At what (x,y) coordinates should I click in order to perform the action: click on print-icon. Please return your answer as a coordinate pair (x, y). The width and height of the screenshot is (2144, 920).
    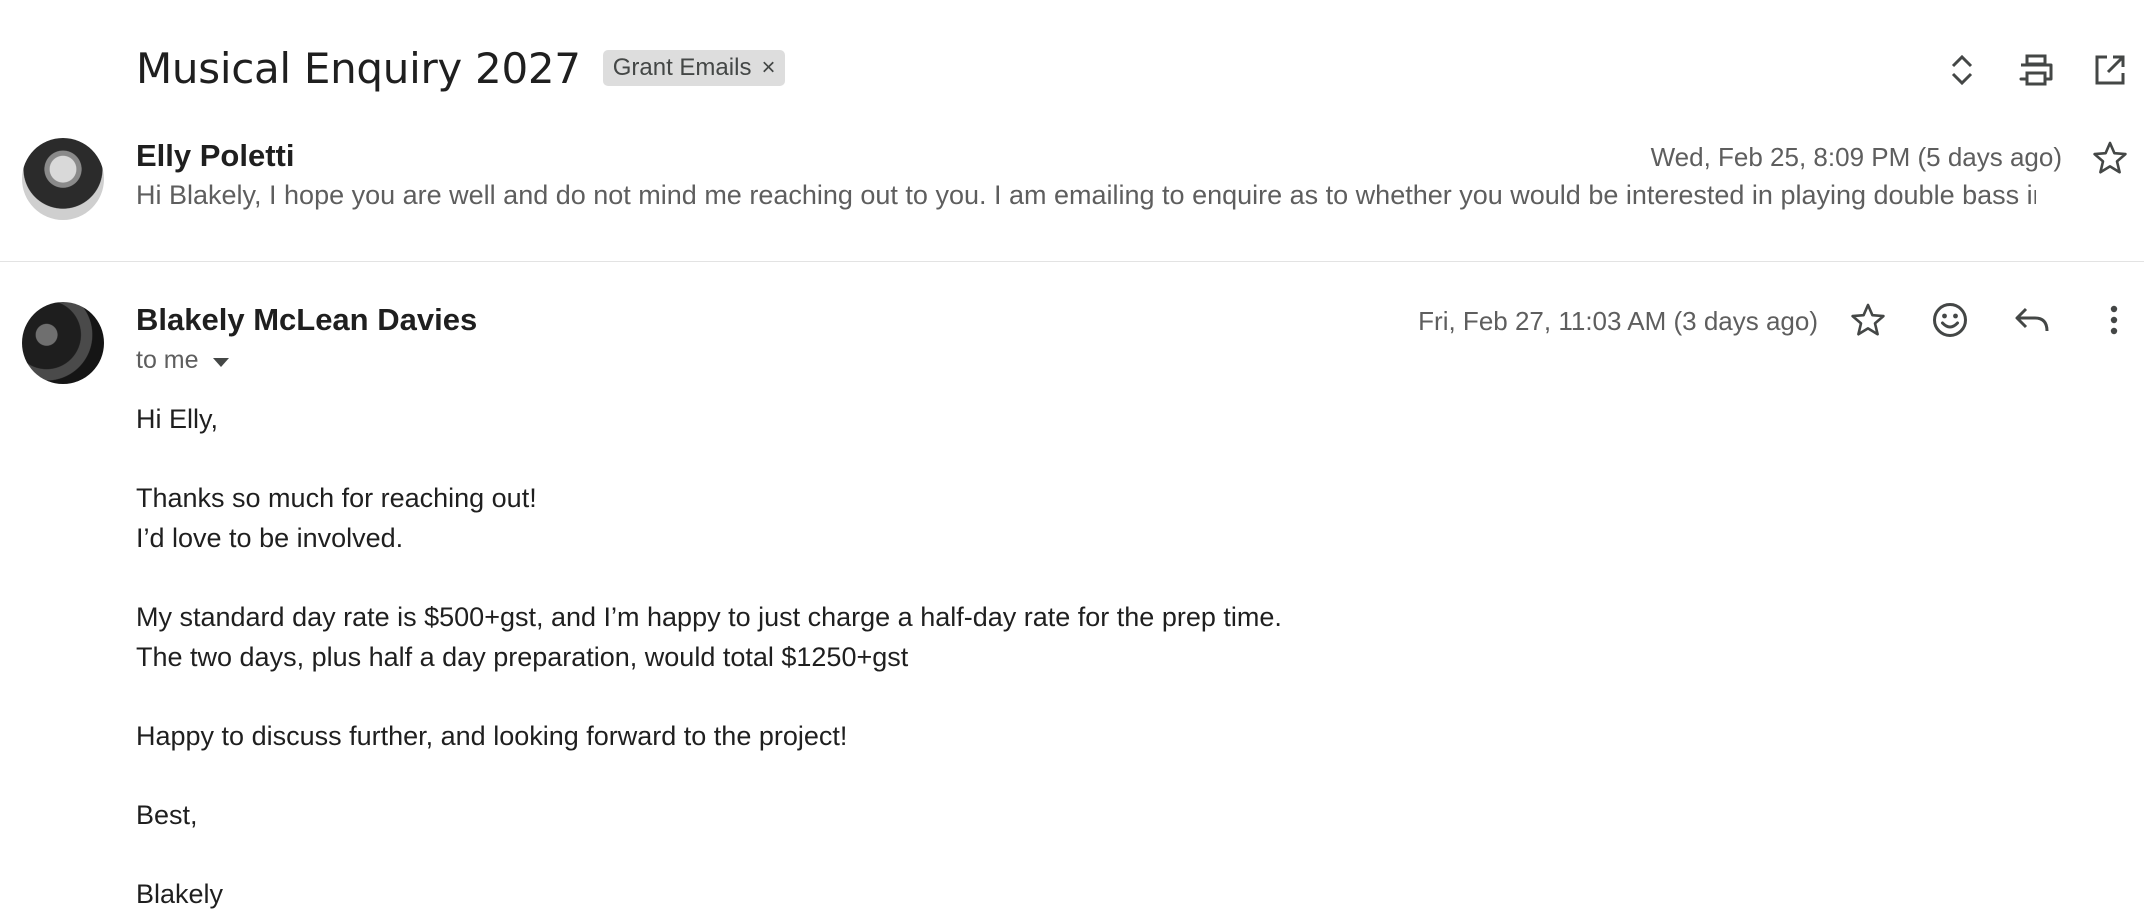
    Looking at the image, I should click on (2036, 70).